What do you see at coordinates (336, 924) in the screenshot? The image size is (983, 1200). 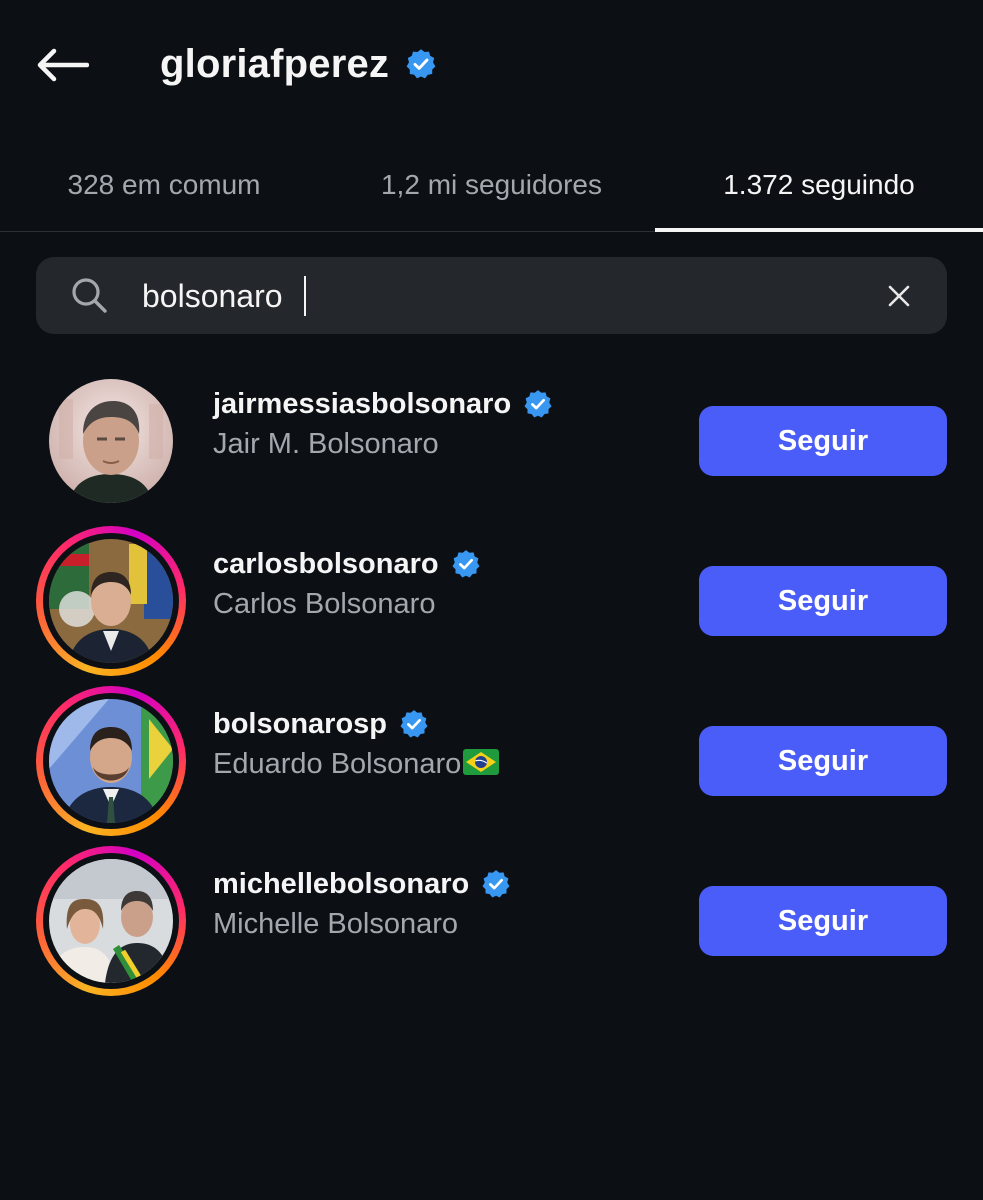 I see `full-name: Michelle Bolsonaro` at bounding box center [336, 924].